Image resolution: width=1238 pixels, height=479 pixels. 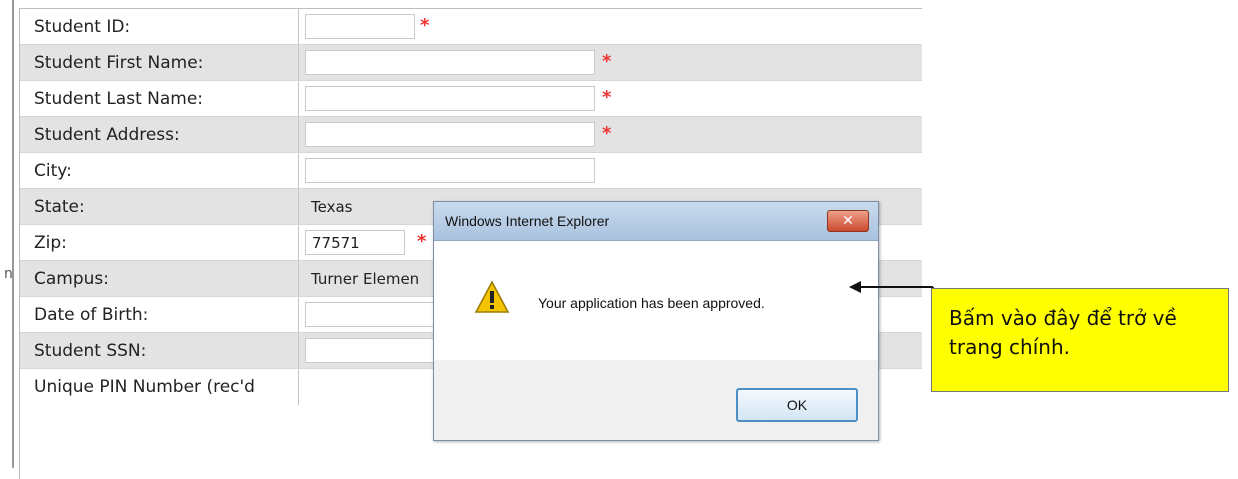 I want to click on dialog-body: Your application has been approved., so click(x=656, y=300).